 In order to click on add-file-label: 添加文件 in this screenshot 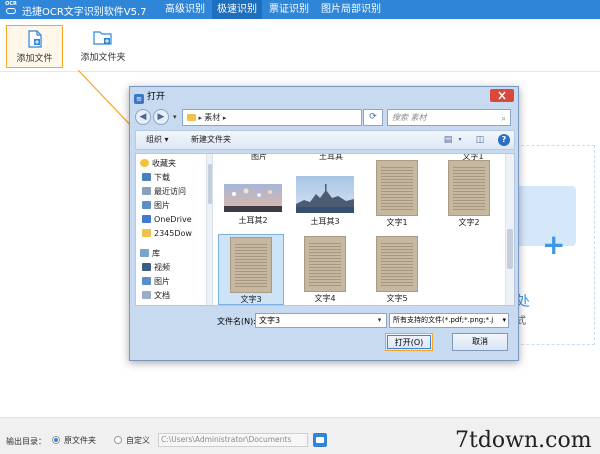, I will do `click(34, 59)`.